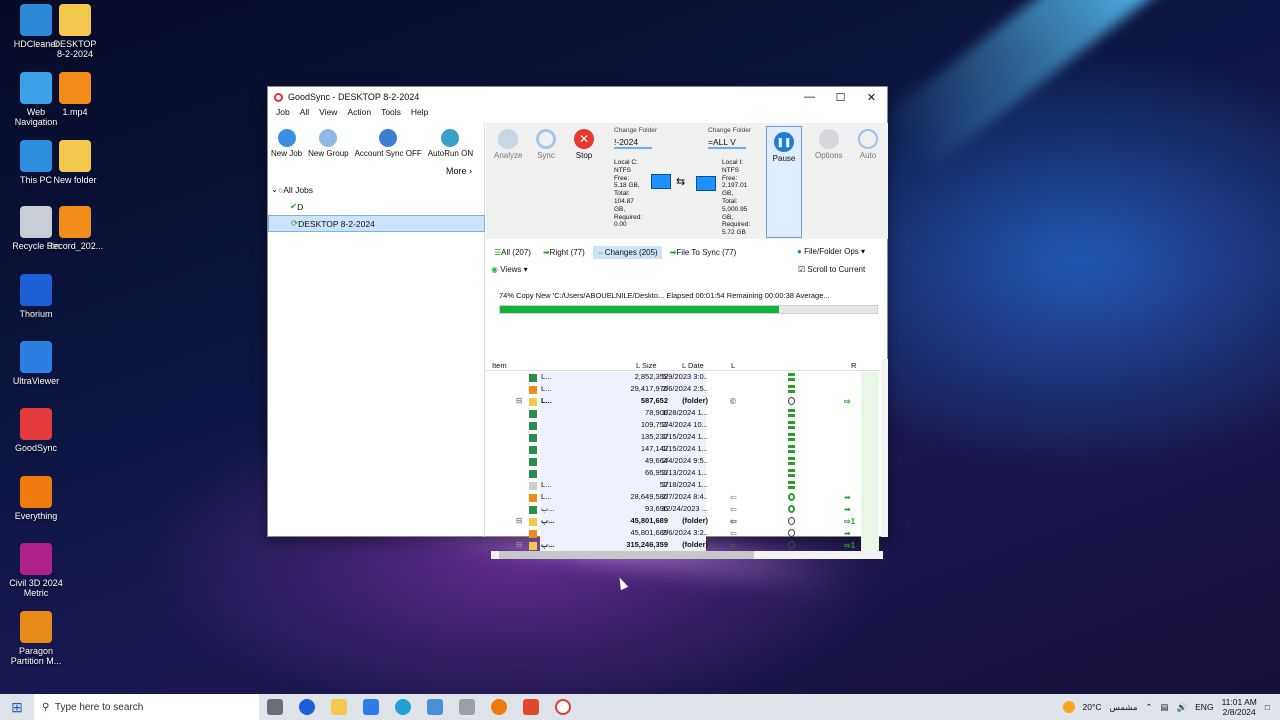  Describe the element at coordinates (831, 269) in the screenshot. I see `scroll-to-current-checkbox: ☑ Scroll to Current` at that location.